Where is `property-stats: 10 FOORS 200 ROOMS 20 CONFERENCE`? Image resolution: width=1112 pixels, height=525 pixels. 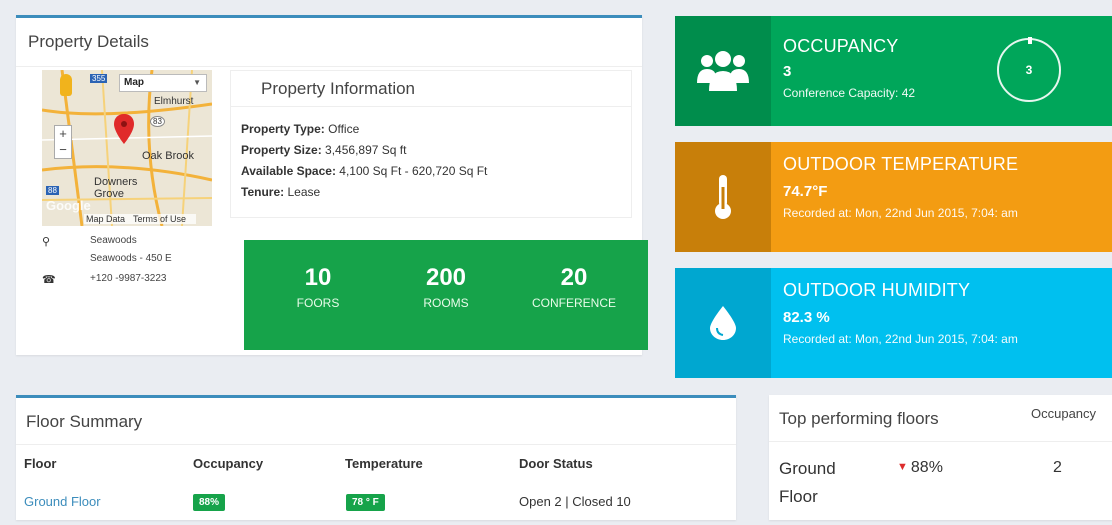 property-stats: 10 FOORS 200 ROOMS 20 CONFERENCE is located at coordinates (446, 295).